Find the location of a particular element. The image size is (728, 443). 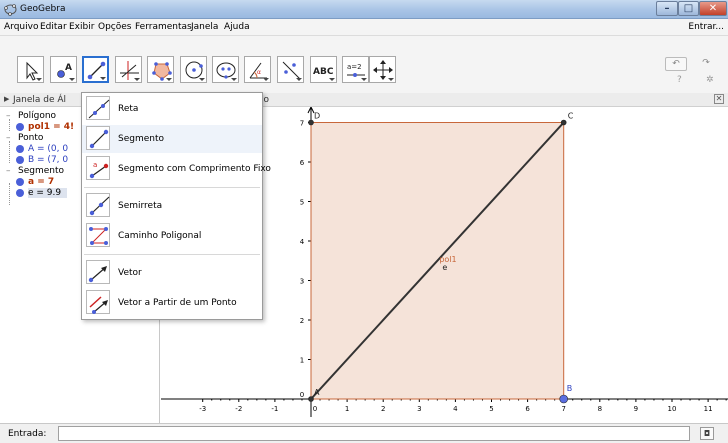

point-d-label: D is located at coordinates (317, 116).